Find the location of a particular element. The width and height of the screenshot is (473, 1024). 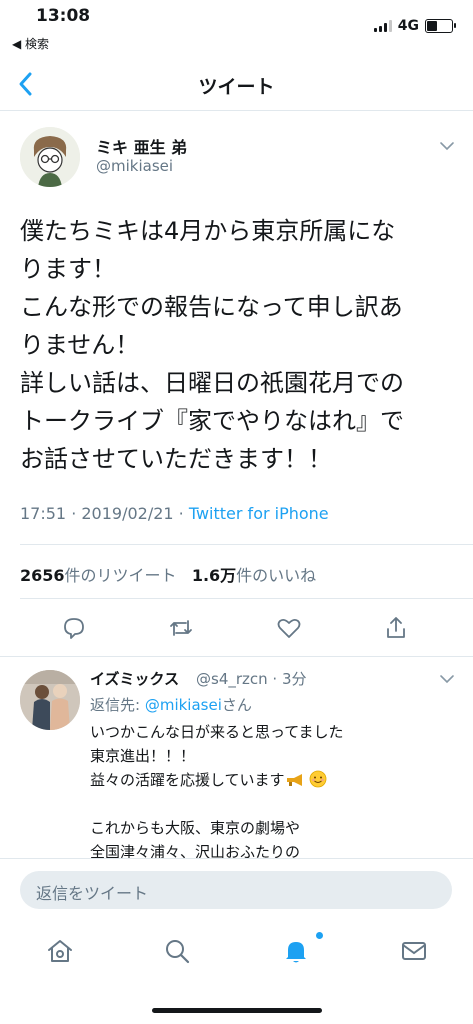

like-count-label: 件のいいね is located at coordinates (276, 575).